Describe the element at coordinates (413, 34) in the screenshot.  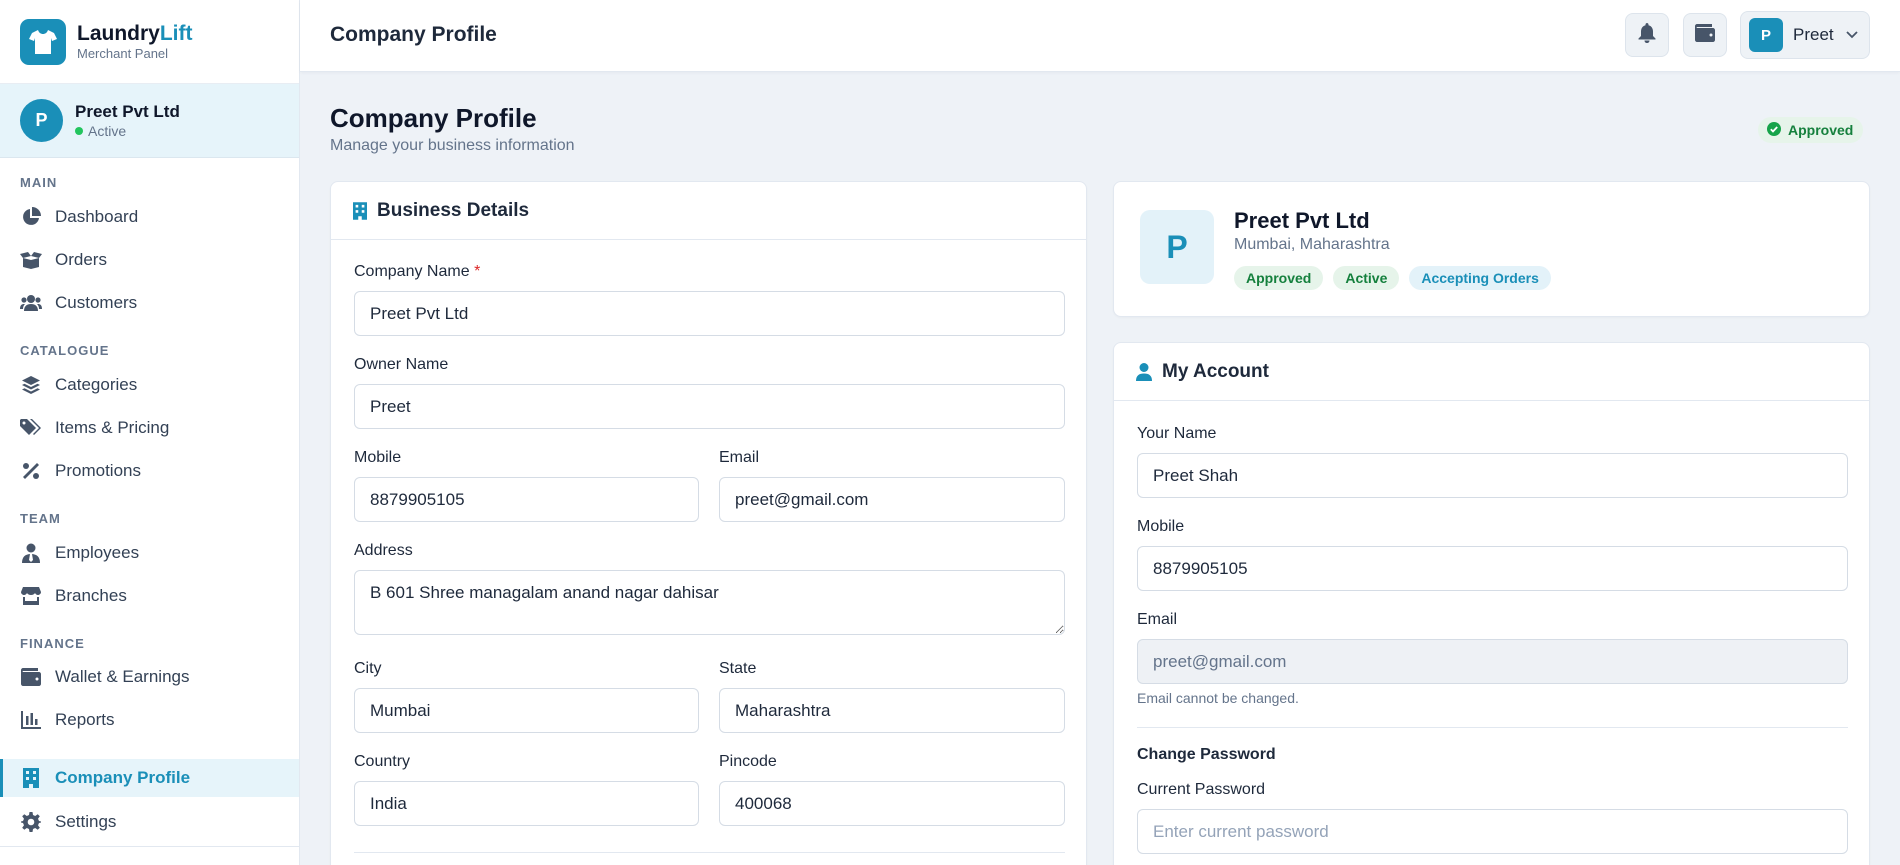
I see `header-title: Company Profile` at that location.